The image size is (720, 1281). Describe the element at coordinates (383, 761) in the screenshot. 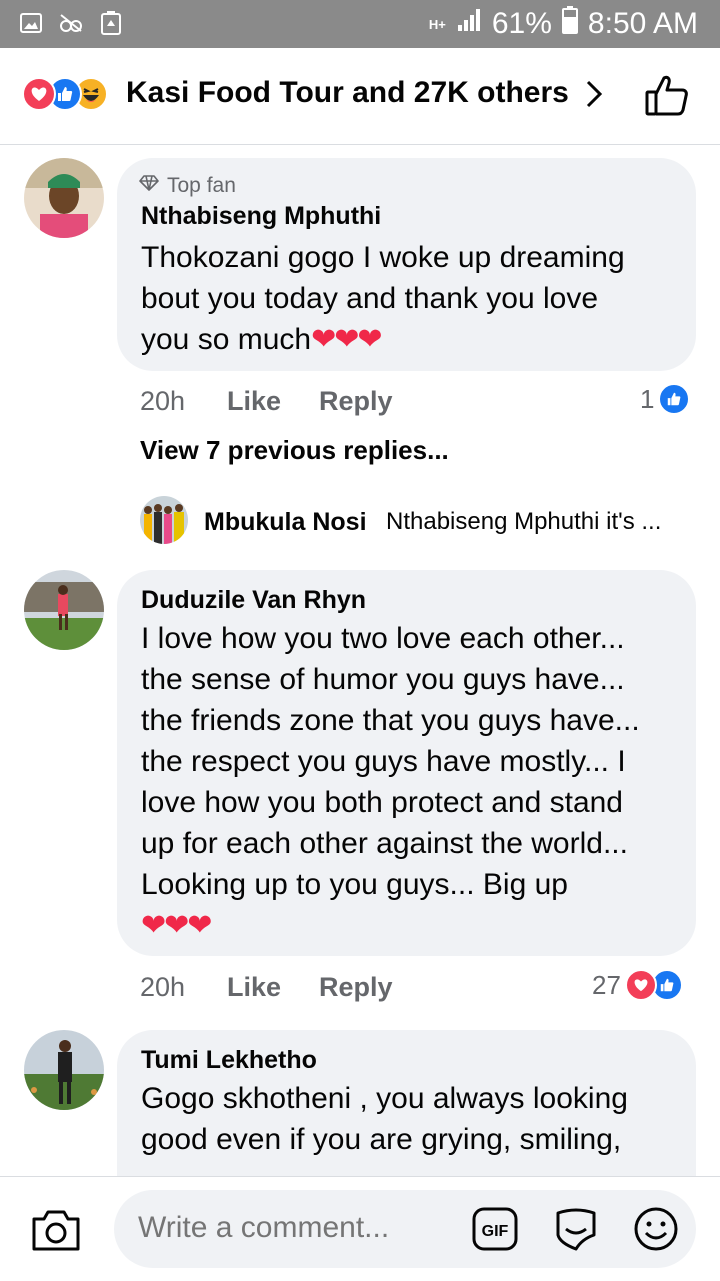

I see `comment-line: the respect you guys have mostly... I` at that location.